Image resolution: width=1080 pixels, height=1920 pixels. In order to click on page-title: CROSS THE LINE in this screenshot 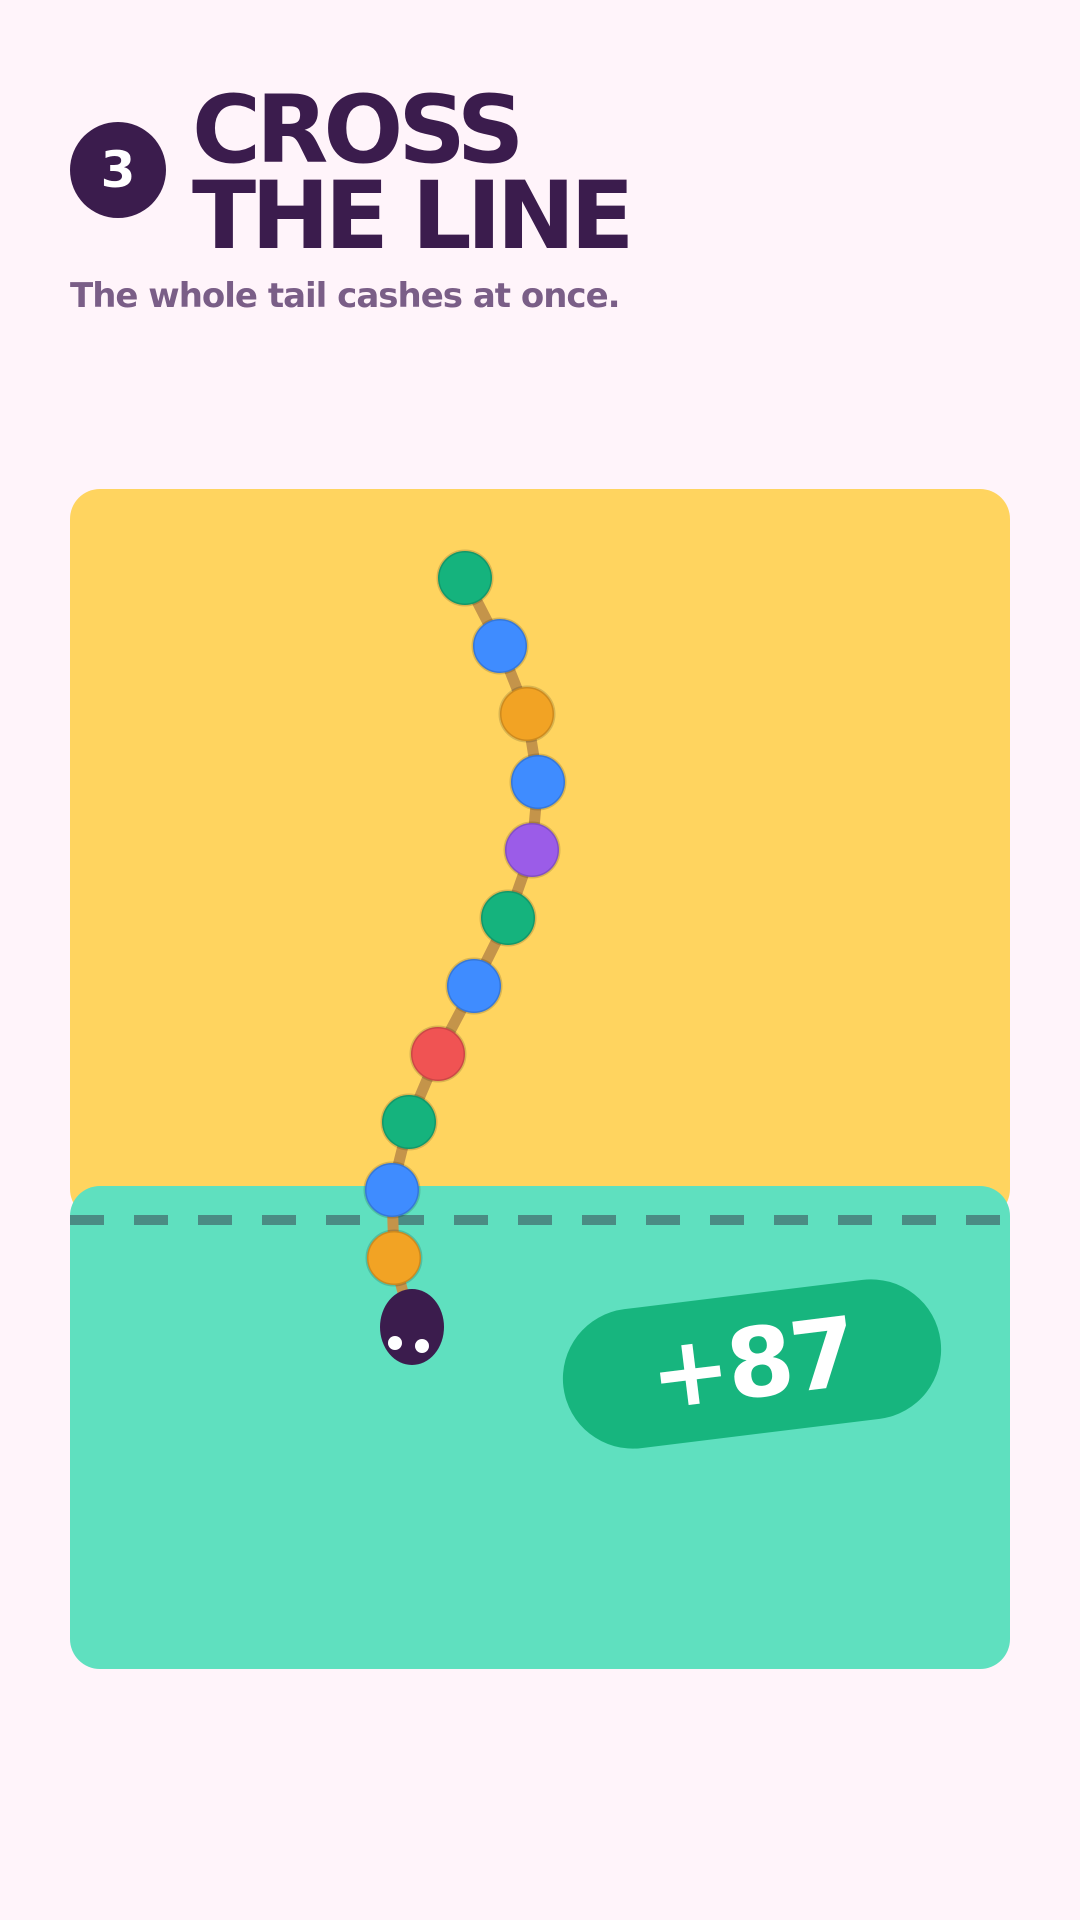, I will do `click(413, 177)`.